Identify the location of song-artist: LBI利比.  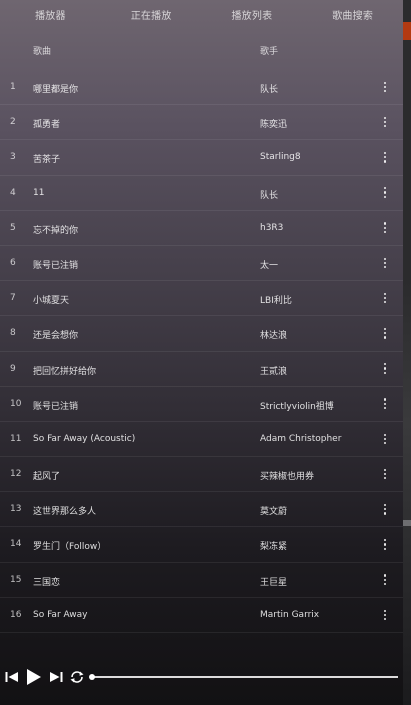
(276, 301).